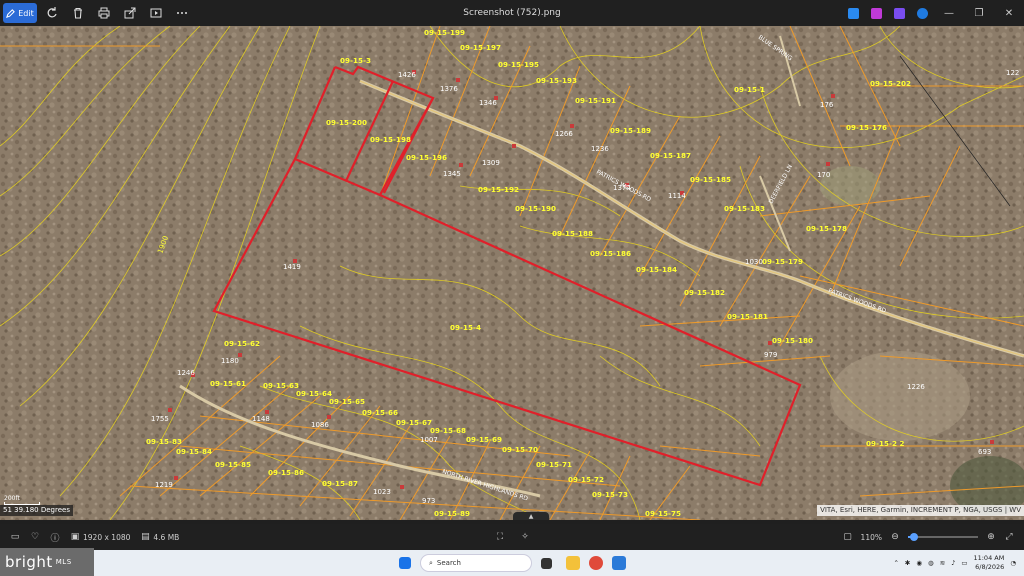 This screenshot has height=576, width=1024. I want to click on filesize-icon: ▤, so click(145, 537).